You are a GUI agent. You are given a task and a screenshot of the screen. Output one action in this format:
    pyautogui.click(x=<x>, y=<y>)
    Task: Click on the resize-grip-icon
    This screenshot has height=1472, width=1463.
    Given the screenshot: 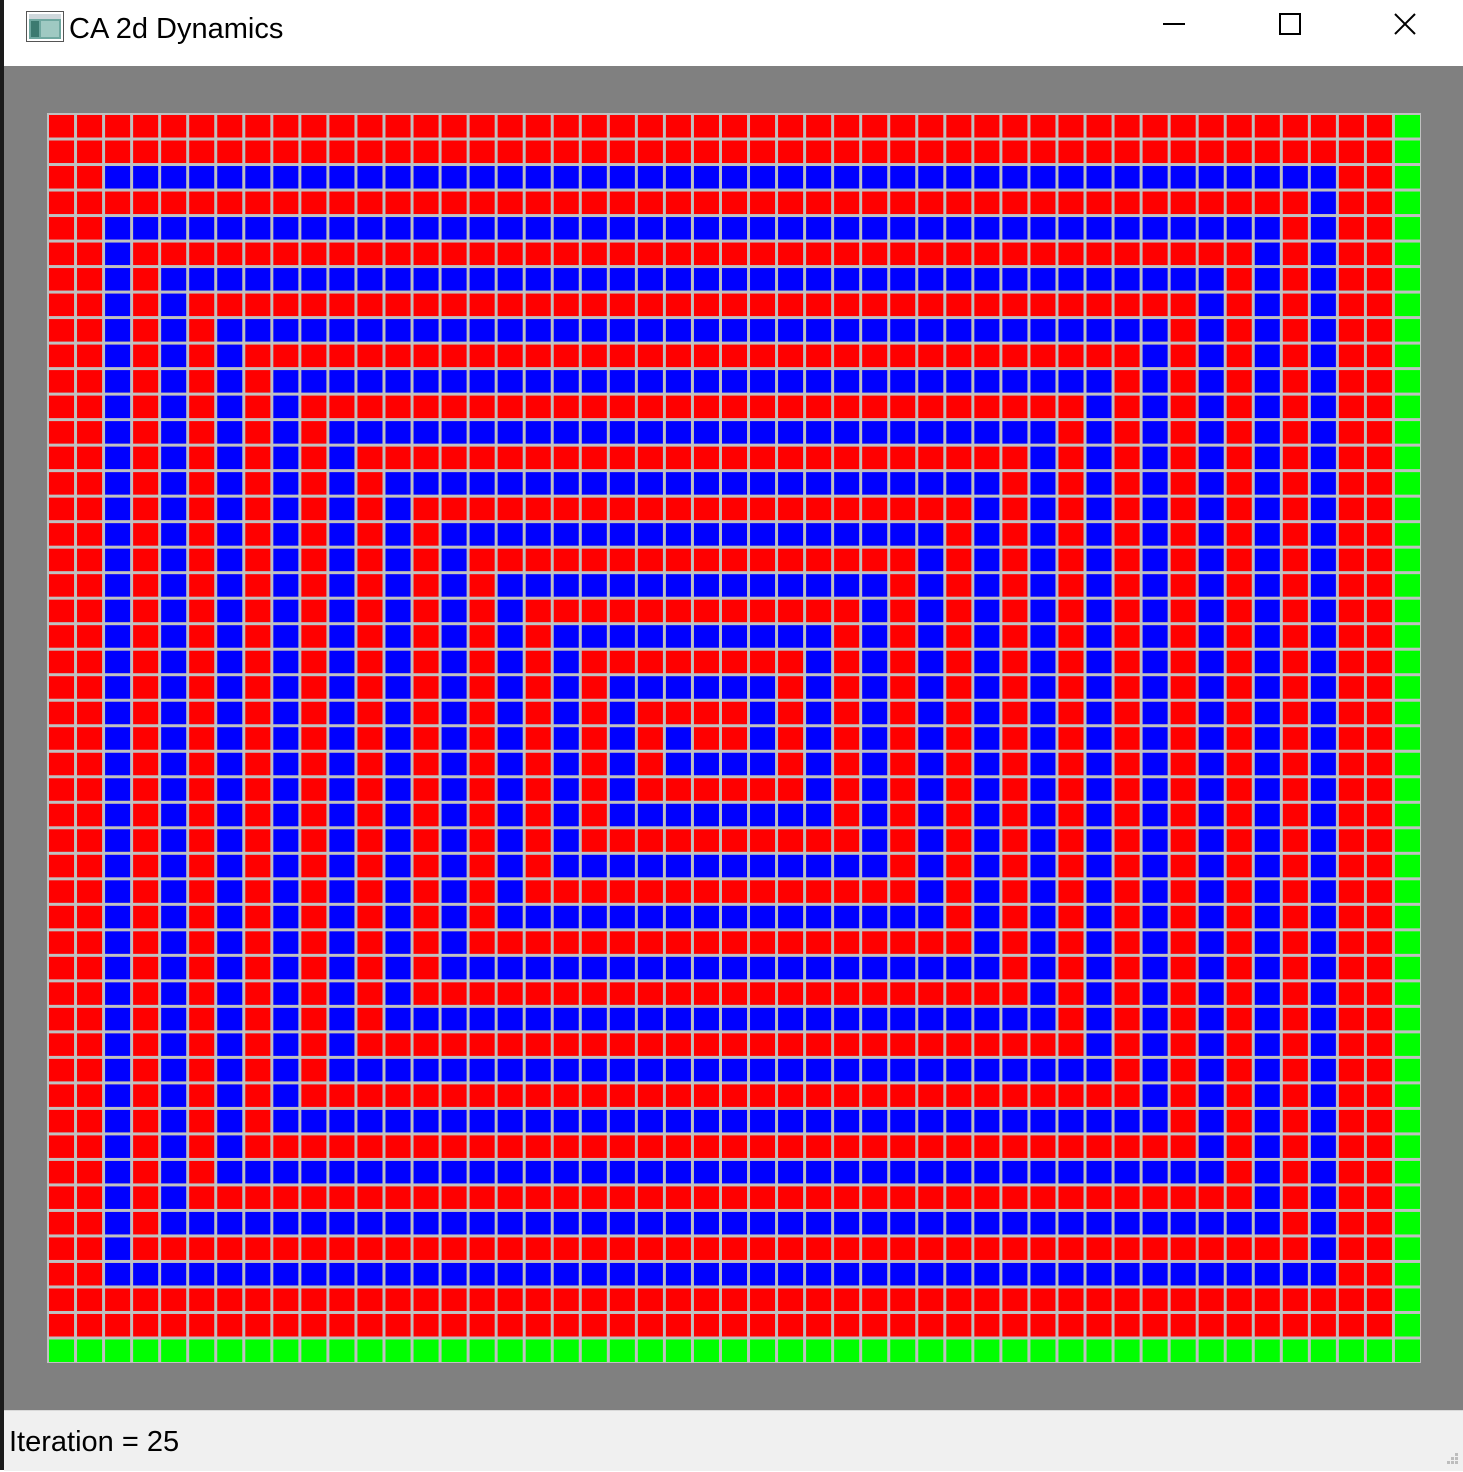 What is the action you would take?
    pyautogui.click(x=1451, y=1459)
    